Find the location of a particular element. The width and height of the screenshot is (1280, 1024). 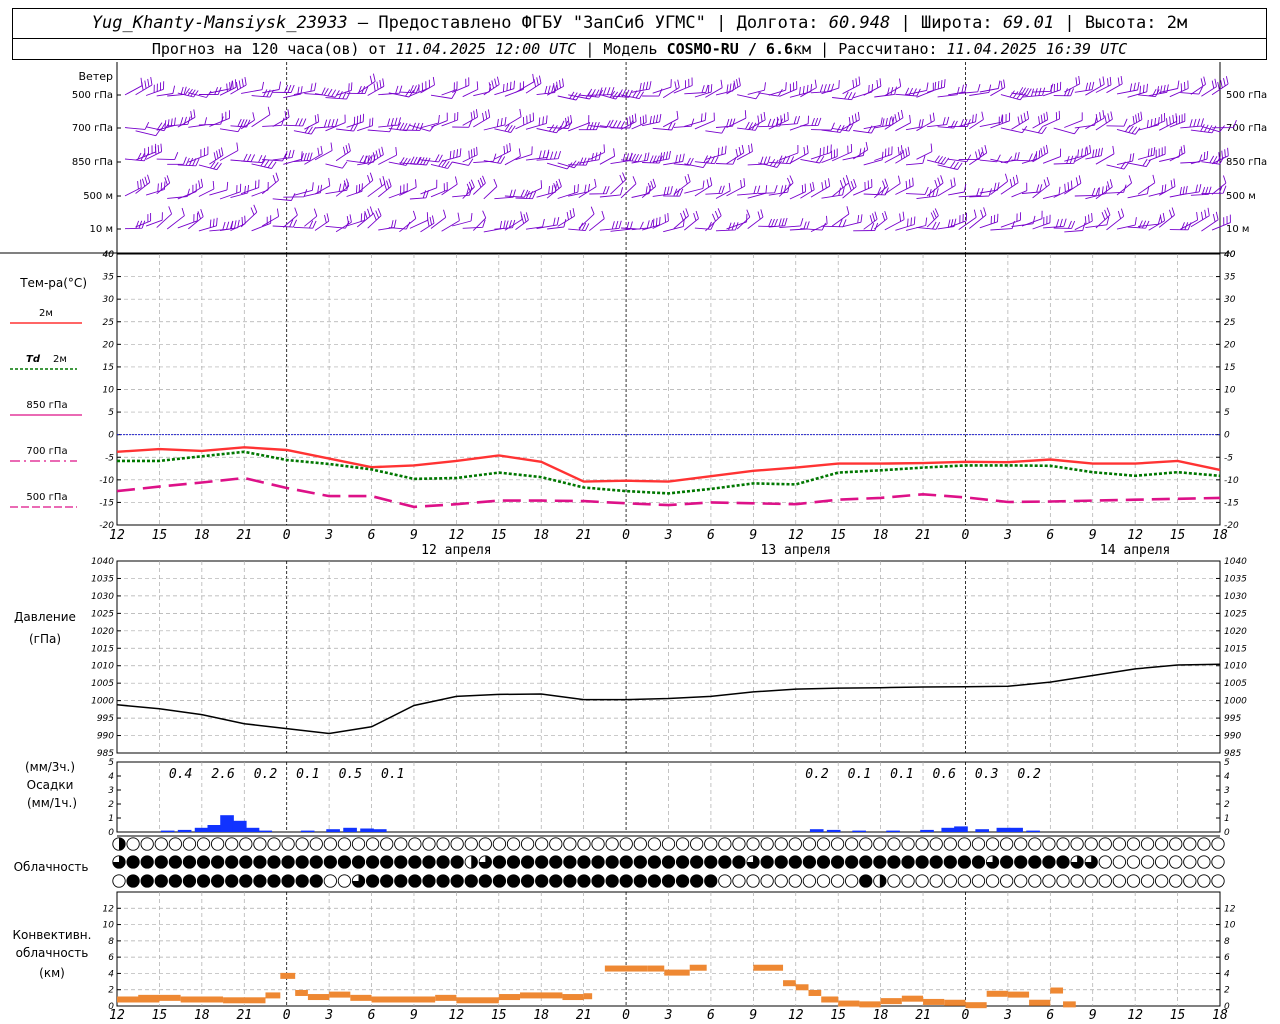

conv-xtick-label: 0 is located at coordinates (287, 1015).